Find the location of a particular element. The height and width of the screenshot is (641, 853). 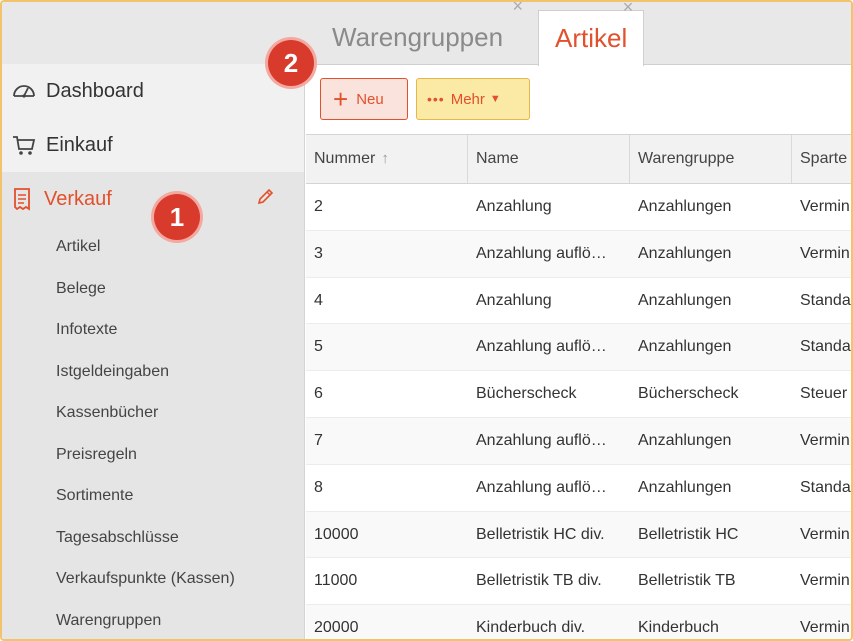

table-cell: 3 is located at coordinates (318, 253).